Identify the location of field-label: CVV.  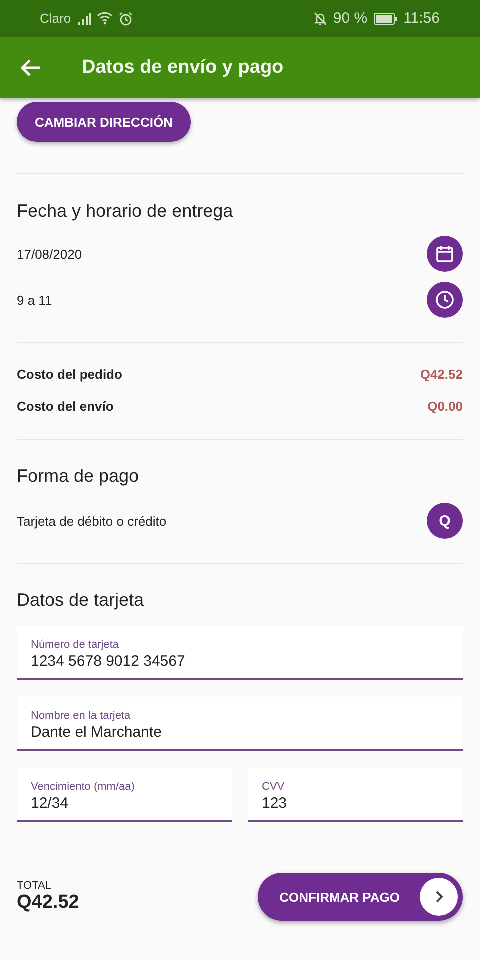
(274, 787).